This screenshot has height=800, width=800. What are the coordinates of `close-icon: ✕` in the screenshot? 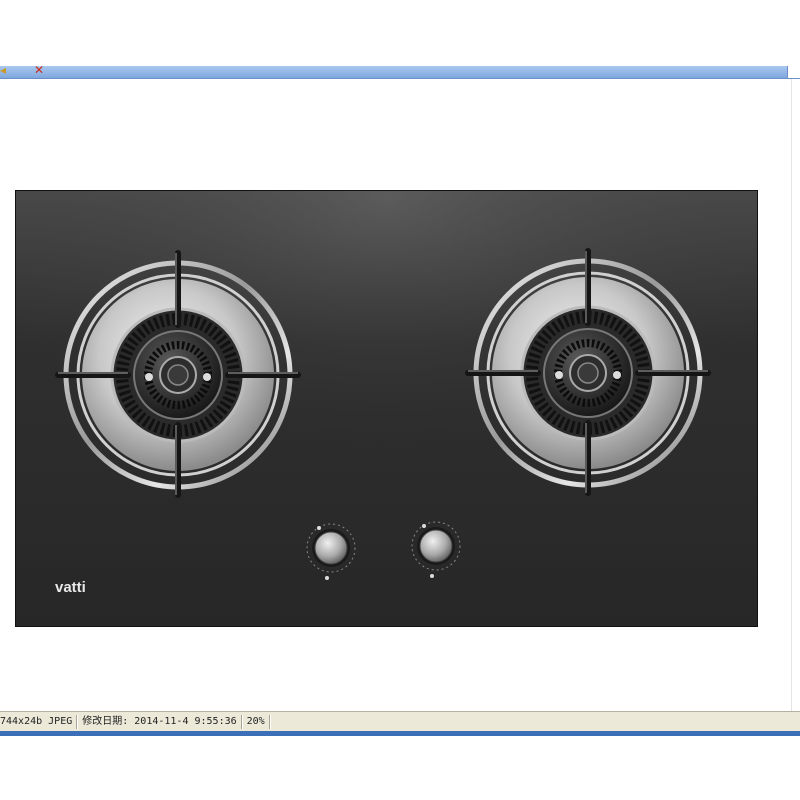 It's located at (39, 70).